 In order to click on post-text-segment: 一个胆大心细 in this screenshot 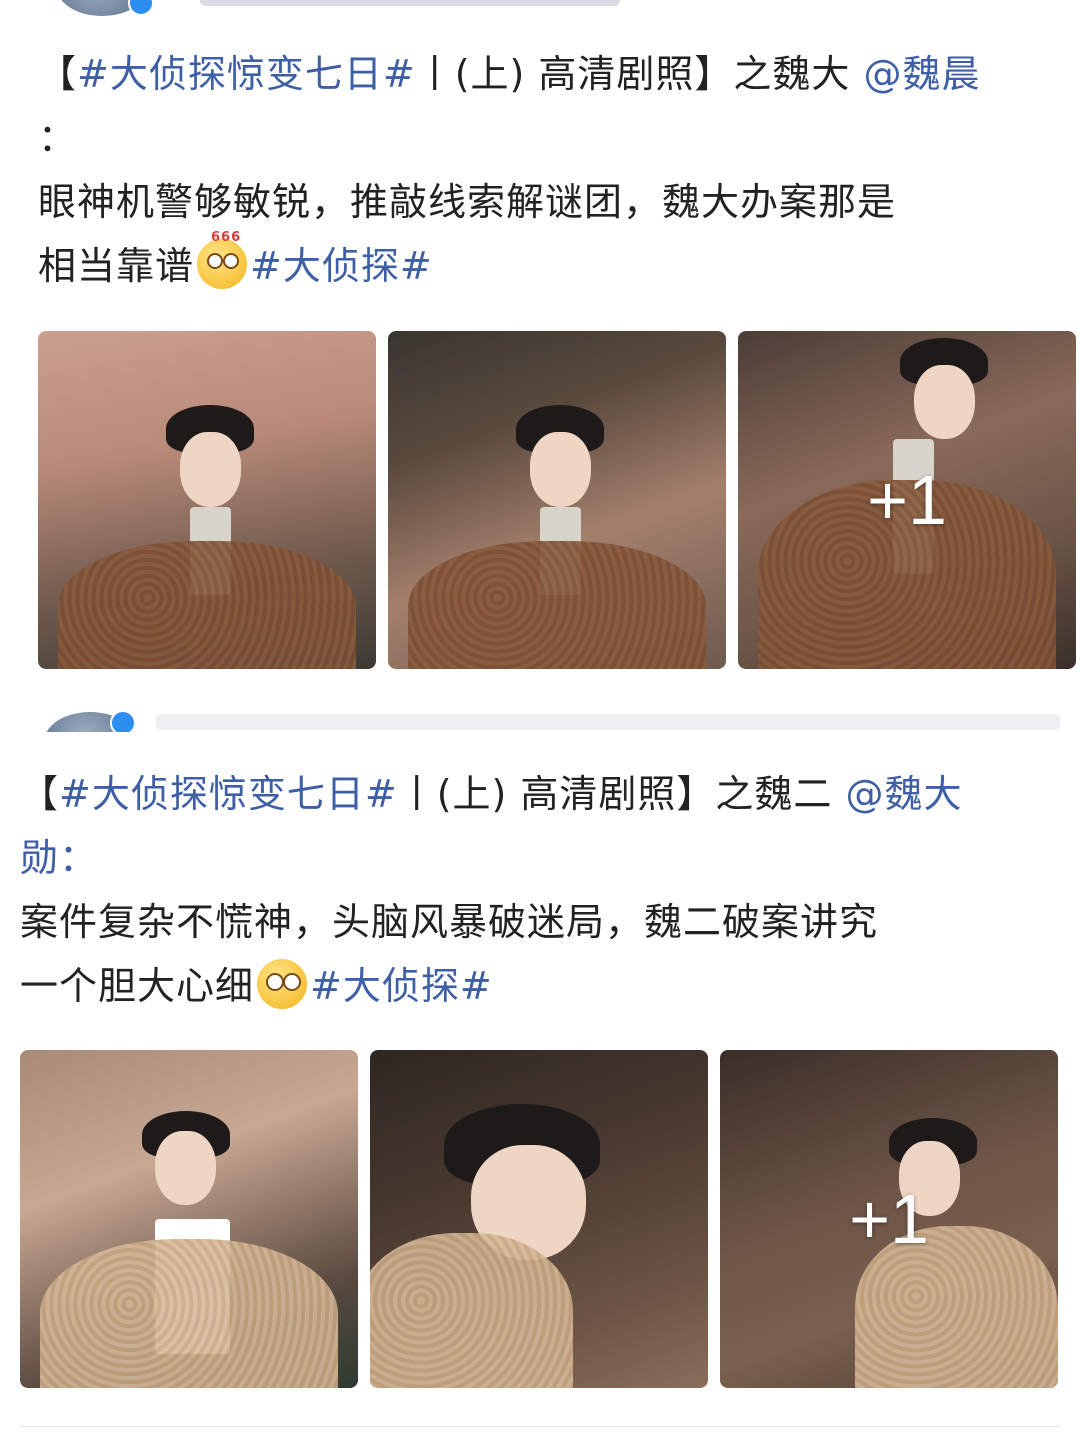, I will do `click(137, 986)`.